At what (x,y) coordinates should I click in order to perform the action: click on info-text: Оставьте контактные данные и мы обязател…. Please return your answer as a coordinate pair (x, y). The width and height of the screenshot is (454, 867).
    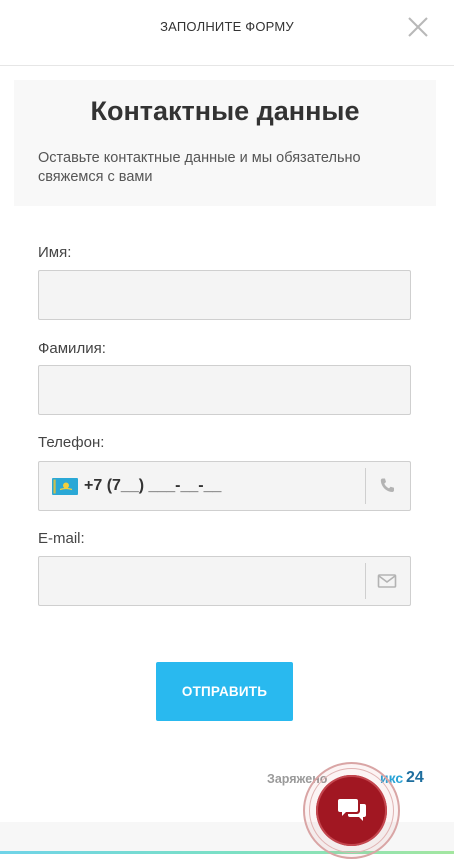
    Looking at the image, I should click on (199, 167).